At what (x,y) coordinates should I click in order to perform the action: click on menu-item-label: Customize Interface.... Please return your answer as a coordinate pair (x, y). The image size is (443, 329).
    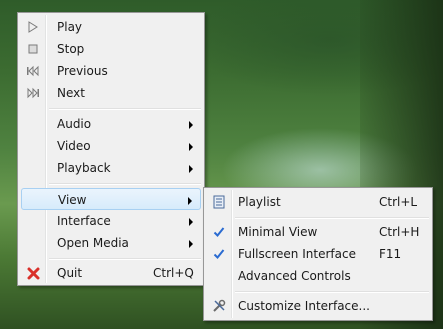
    Looking at the image, I should click on (304, 306).